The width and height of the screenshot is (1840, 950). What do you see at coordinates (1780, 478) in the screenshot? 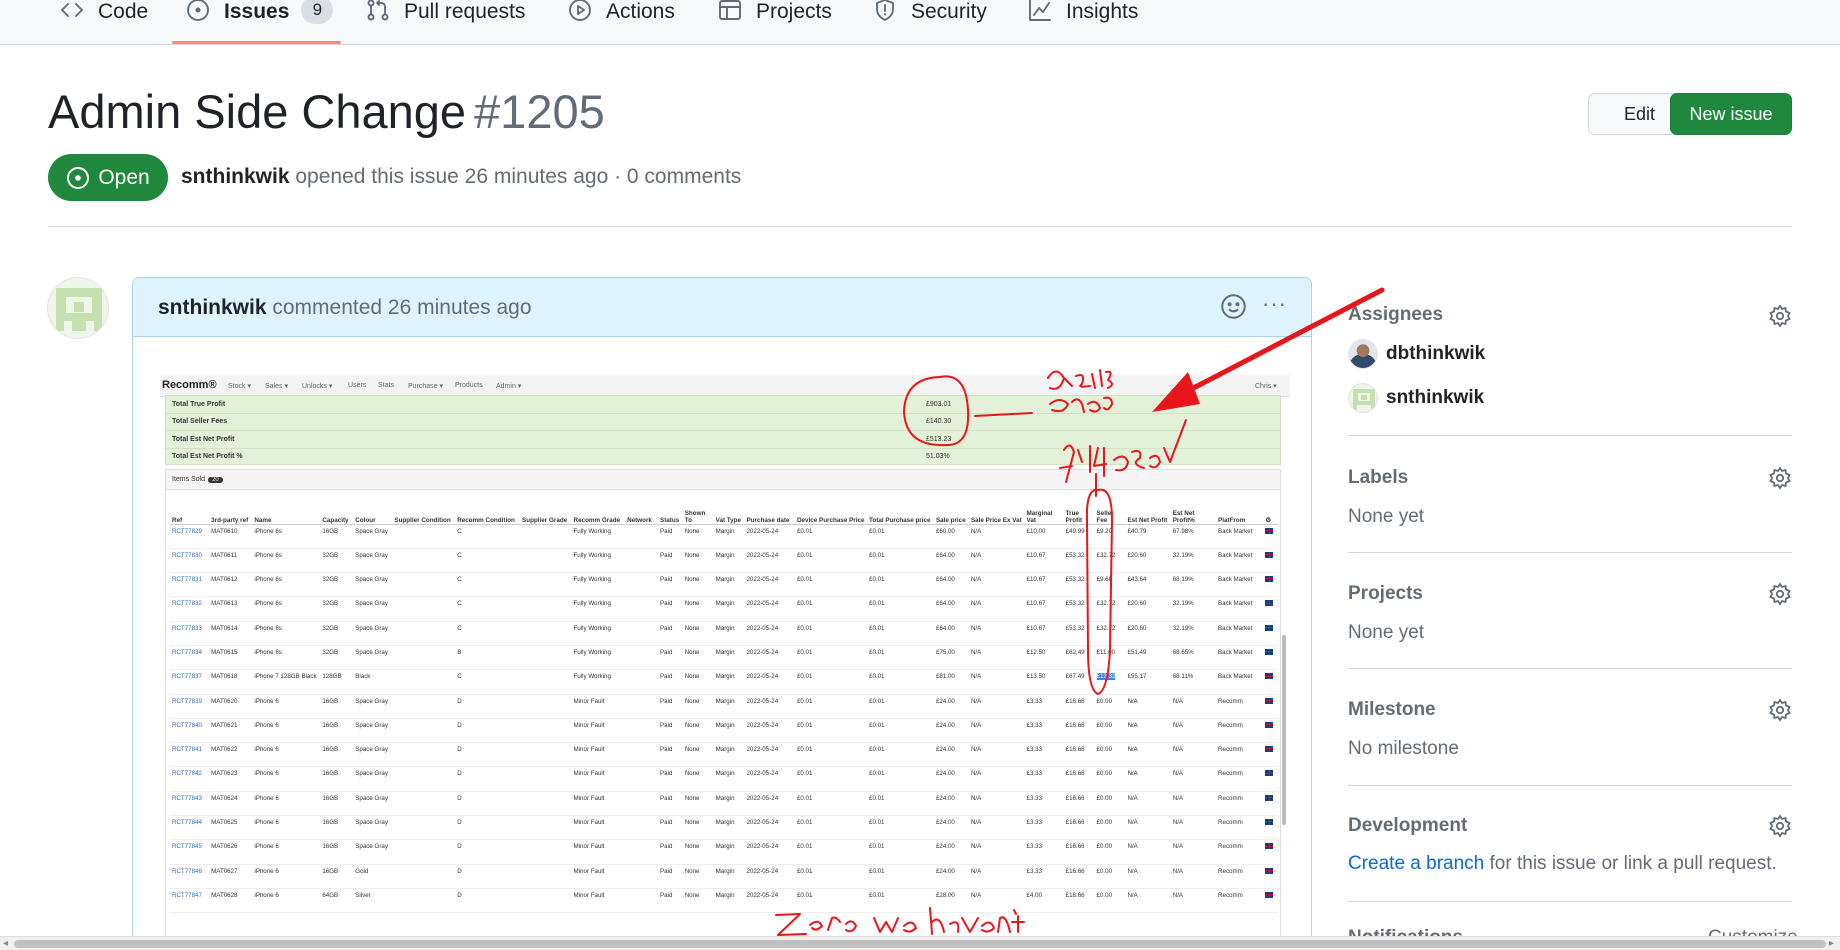
I see `labels-gear-icon` at bounding box center [1780, 478].